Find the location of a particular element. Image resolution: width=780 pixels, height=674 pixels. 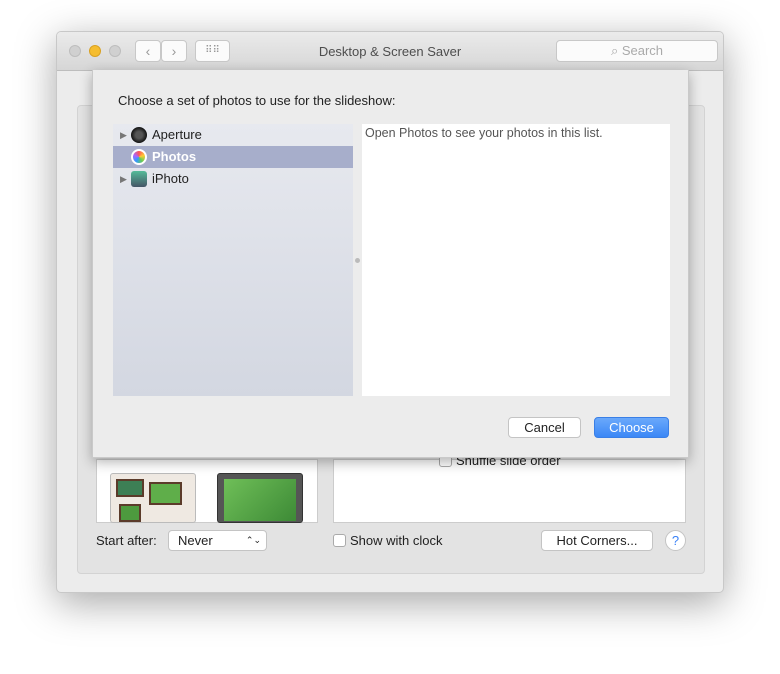

choose-button: Choose is located at coordinates (631, 427).